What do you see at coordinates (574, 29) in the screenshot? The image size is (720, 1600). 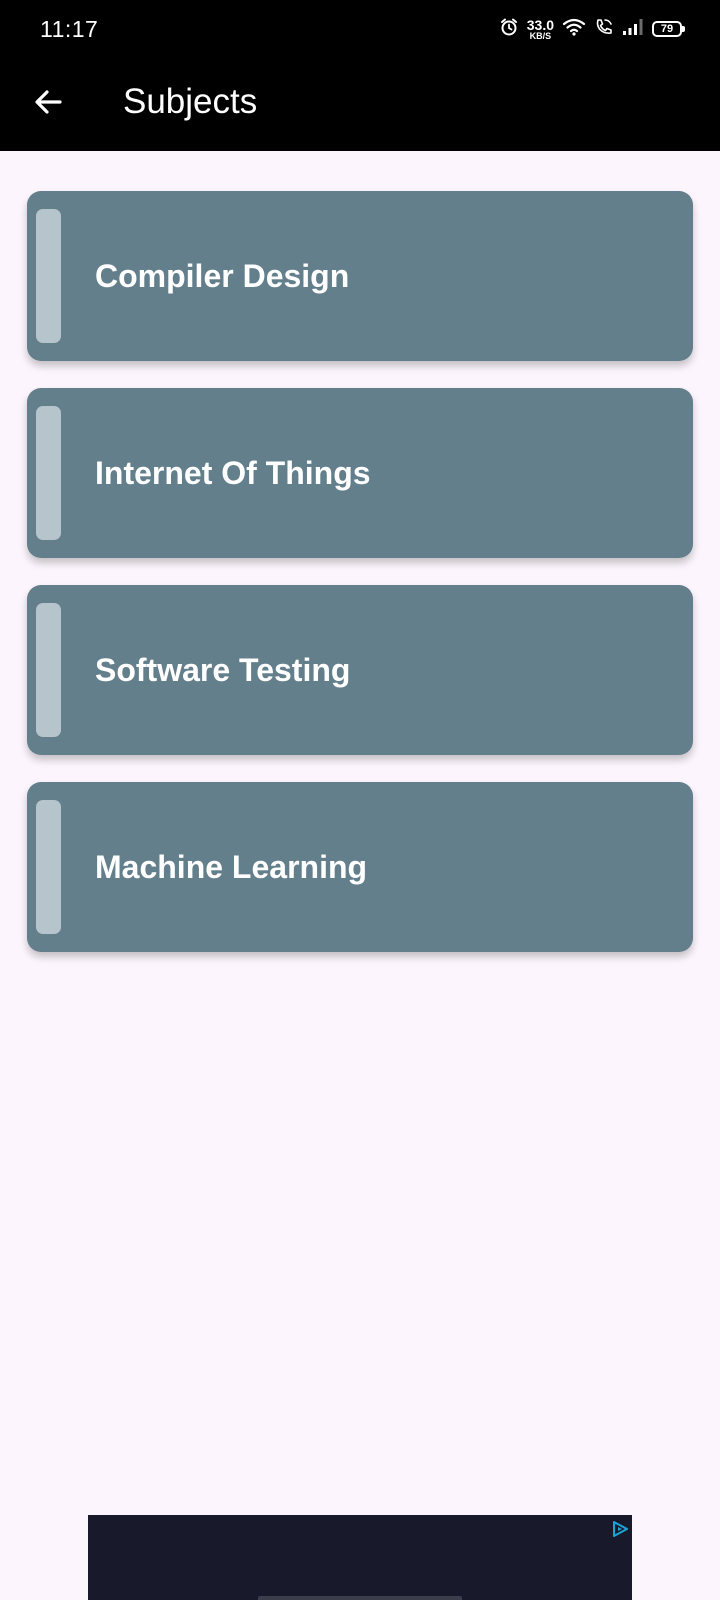 I see `wifi-icon` at bounding box center [574, 29].